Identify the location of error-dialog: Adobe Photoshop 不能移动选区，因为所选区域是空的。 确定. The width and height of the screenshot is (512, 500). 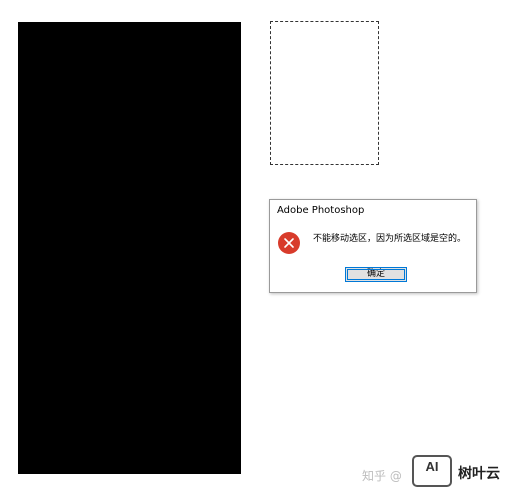
(373, 246).